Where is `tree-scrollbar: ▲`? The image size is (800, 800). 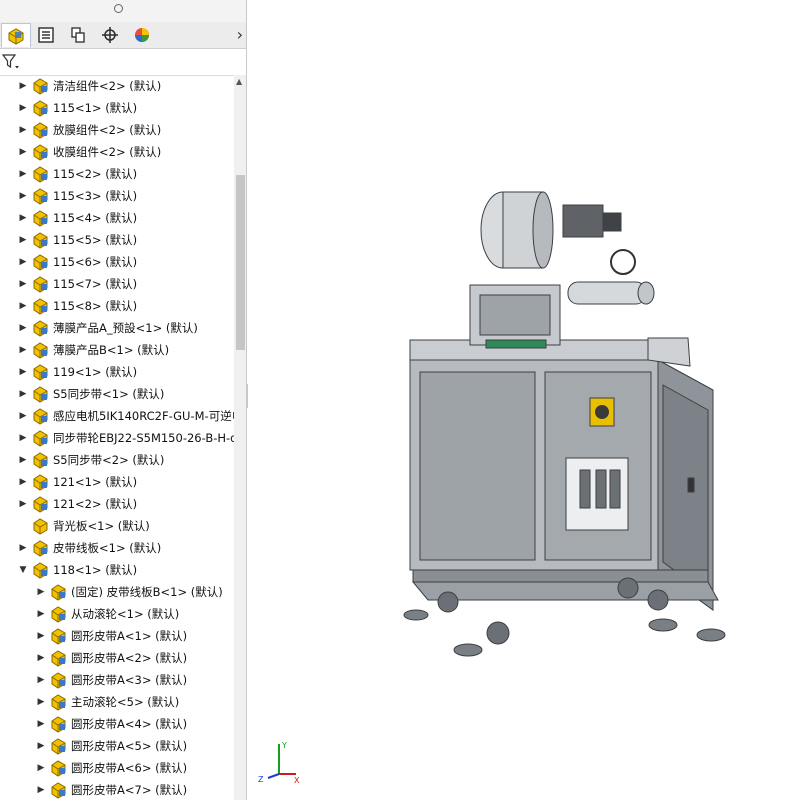 tree-scrollbar: ▲ is located at coordinates (240, 437).